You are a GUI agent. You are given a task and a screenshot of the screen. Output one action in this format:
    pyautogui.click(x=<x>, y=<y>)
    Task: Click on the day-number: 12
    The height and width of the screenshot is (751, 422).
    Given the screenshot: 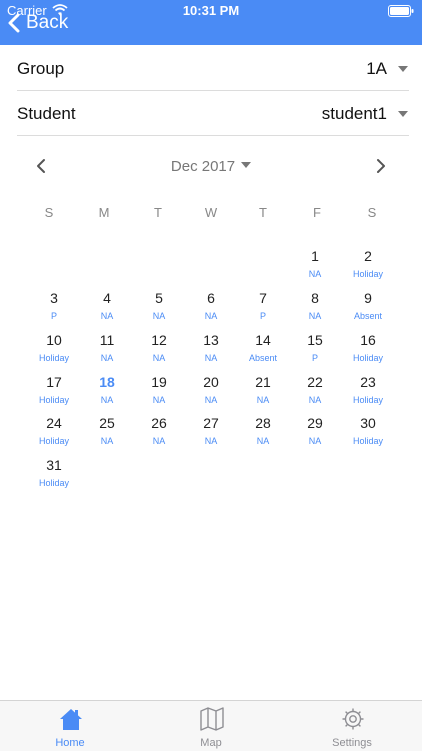 What is the action you would take?
    pyautogui.click(x=159, y=340)
    